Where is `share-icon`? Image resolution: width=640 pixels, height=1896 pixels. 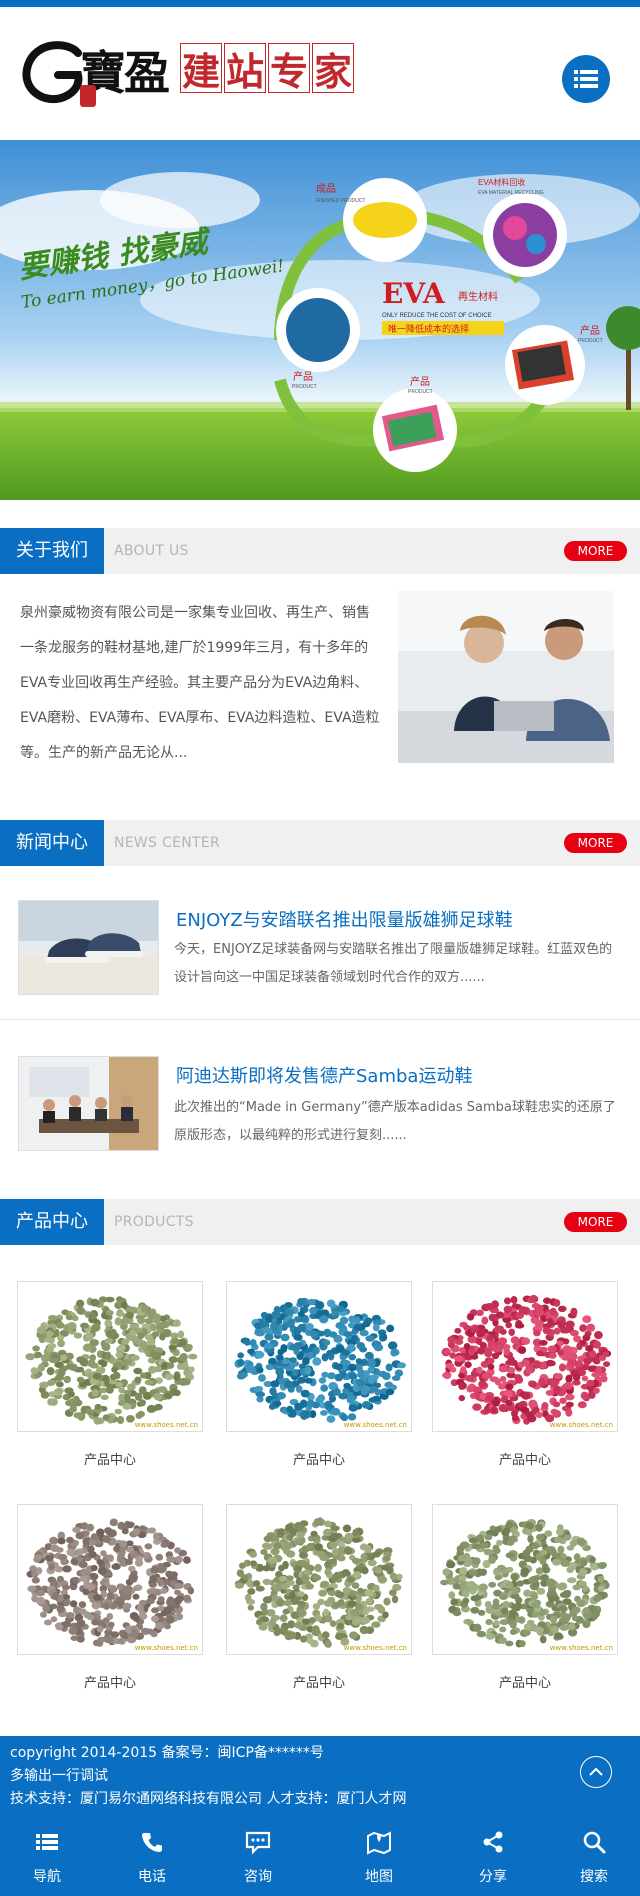
share-icon is located at coordinates (493, 1842).